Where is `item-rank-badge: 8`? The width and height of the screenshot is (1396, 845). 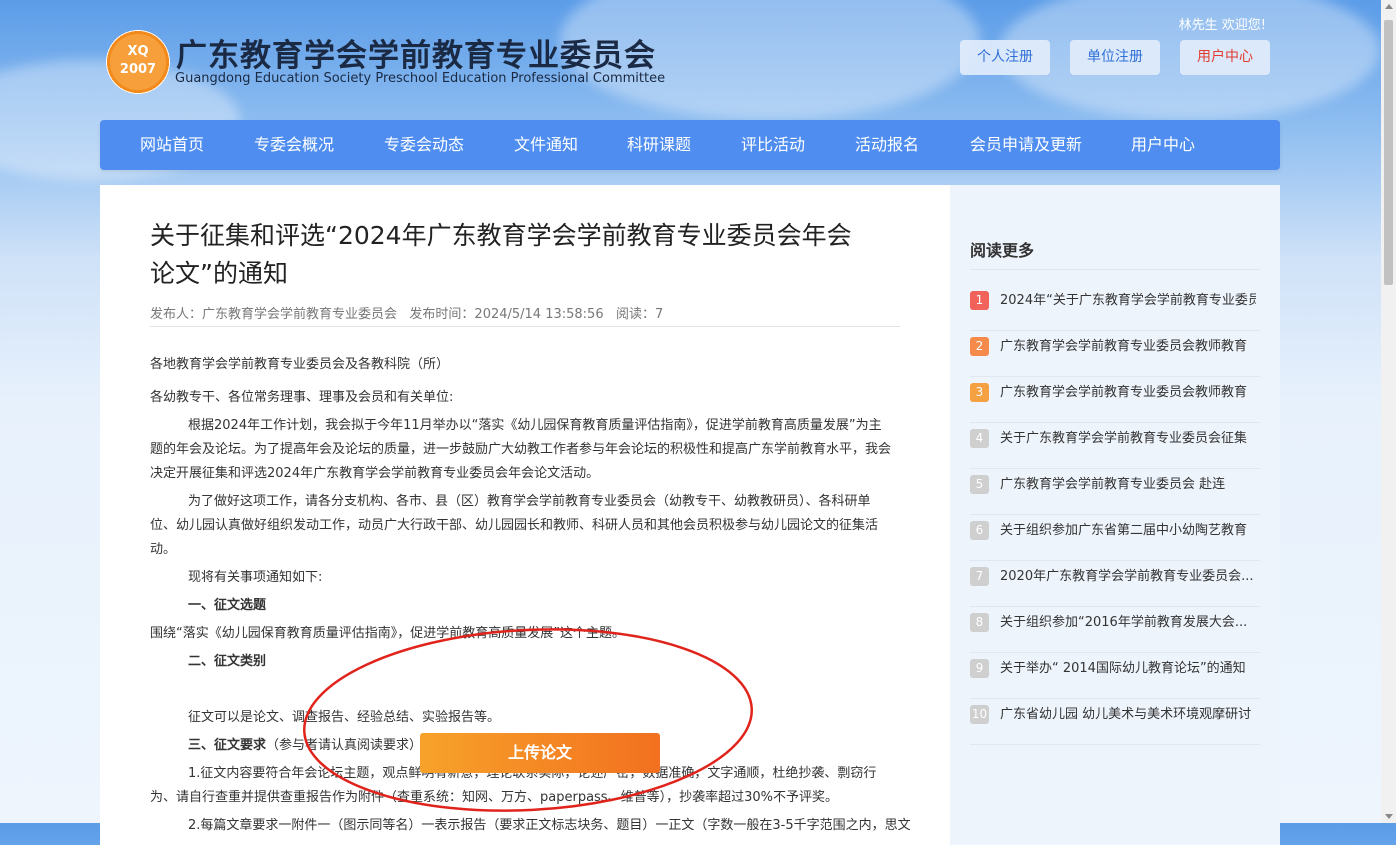 item-rank-badge: 8 is located at coordinates (979, 622).